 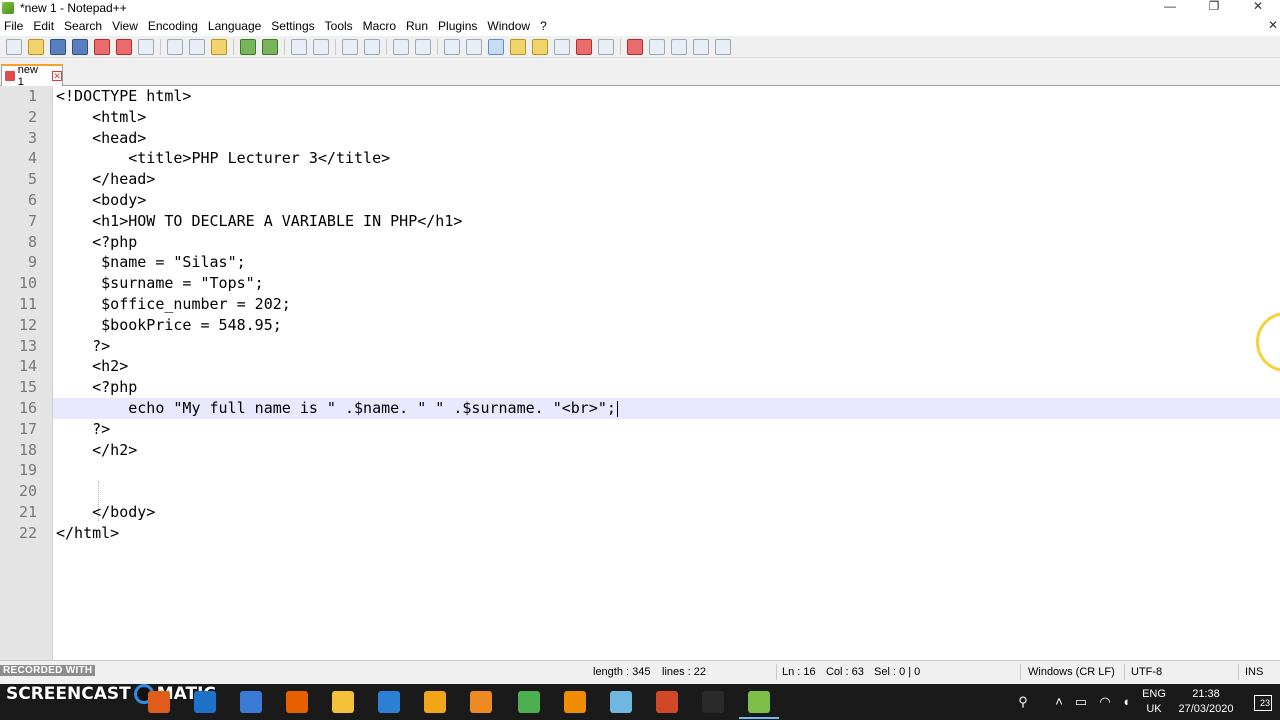 I want to click on undo-icon, so click(x=248, y=46).